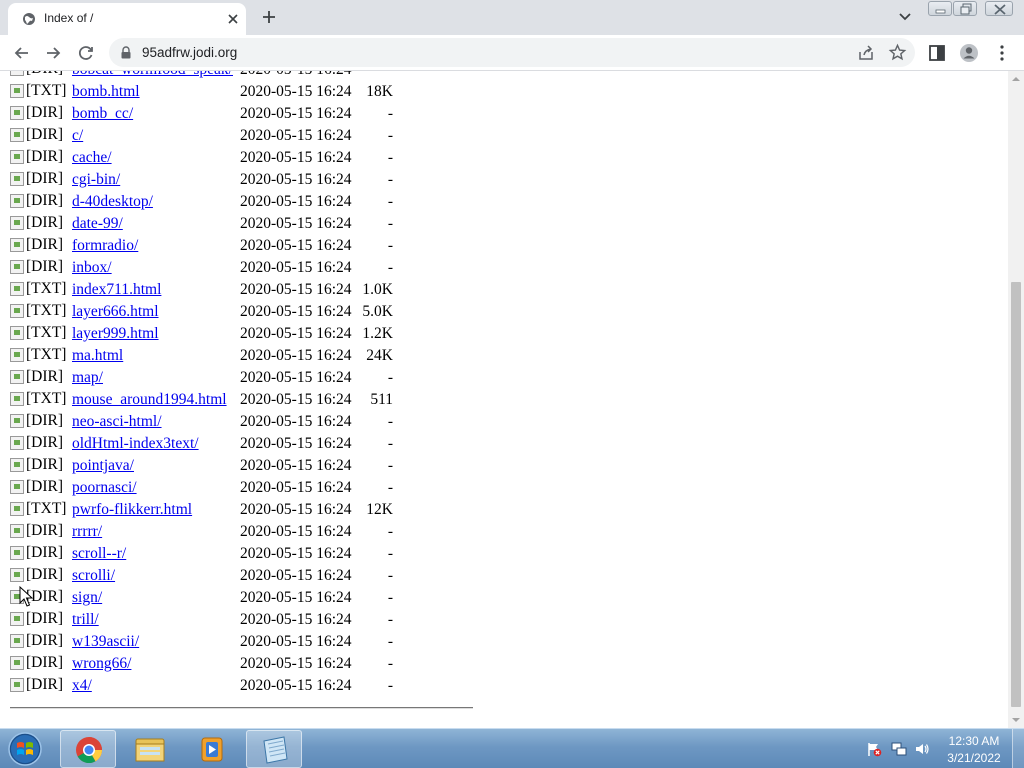 The image size is (1024, 768). What do you see at coordinates (77, 135) in the screenshot?
I see `file-link: c/` at bounding box center [77, 135].